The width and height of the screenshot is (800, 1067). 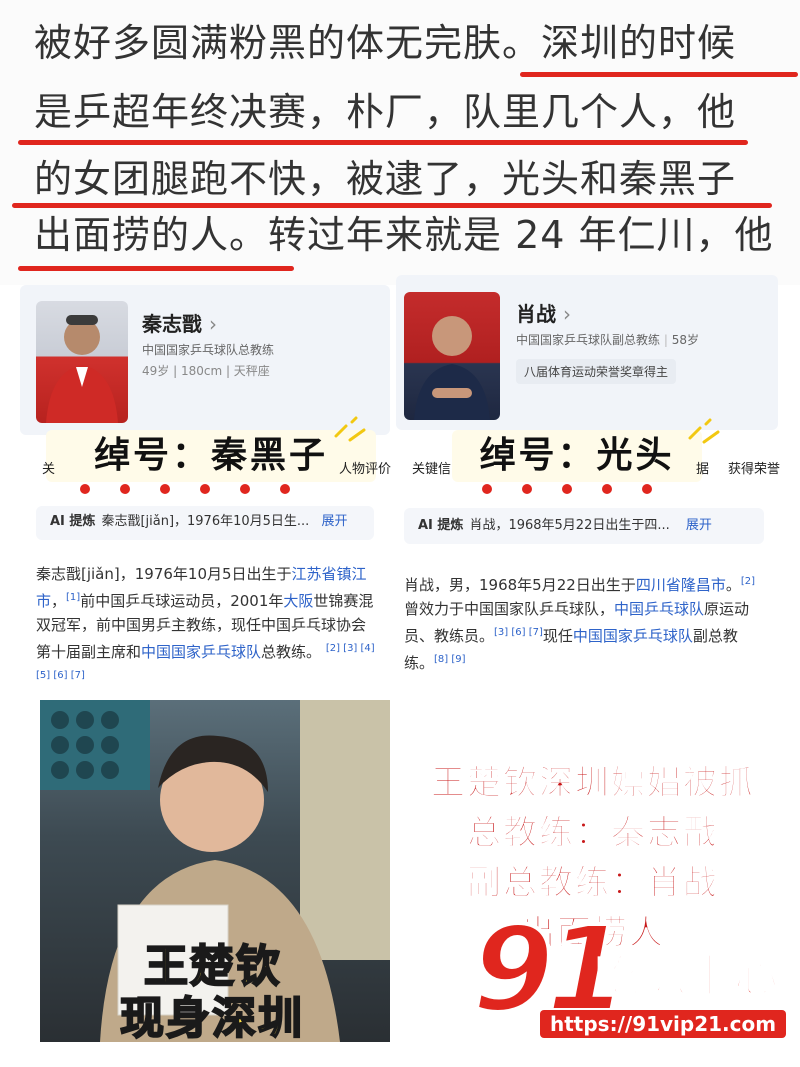 I want to click on tab-key-info: 关键信, so click(x=431, y=467).